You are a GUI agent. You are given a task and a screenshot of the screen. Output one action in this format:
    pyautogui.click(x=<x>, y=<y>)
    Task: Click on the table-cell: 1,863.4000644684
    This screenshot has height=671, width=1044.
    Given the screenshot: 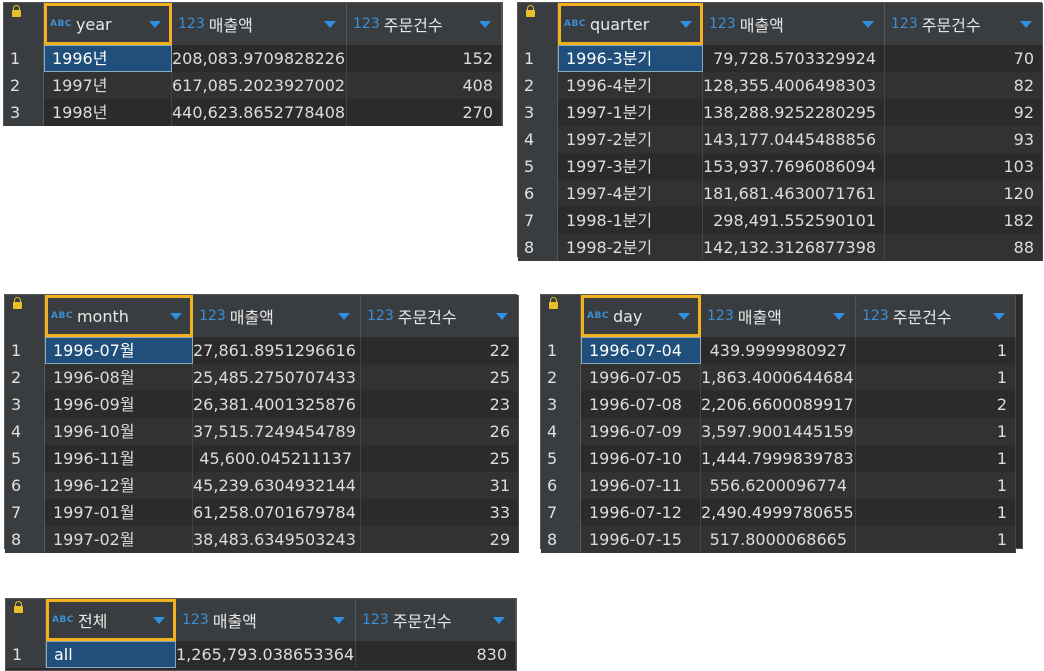 What is the action you would take?
    pyautogui.click(x=778, y=377)
    